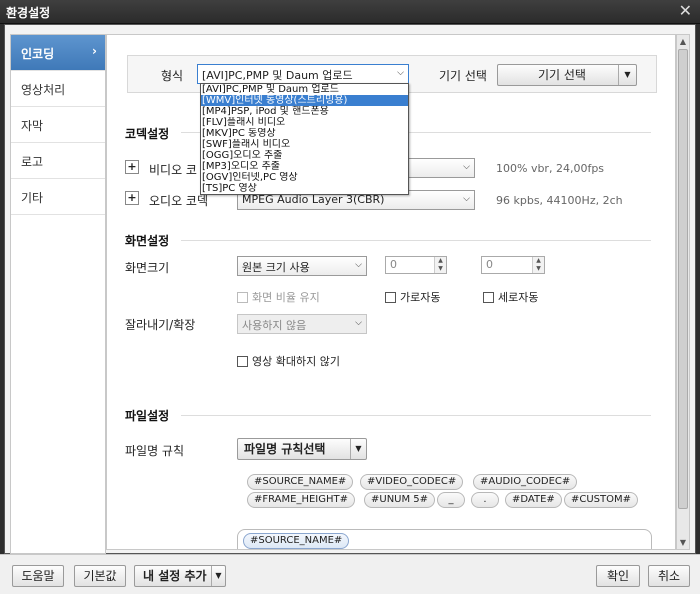 The image size is (700, 594). I want to click on file-section-title: 파일설정, so click(147, 416).